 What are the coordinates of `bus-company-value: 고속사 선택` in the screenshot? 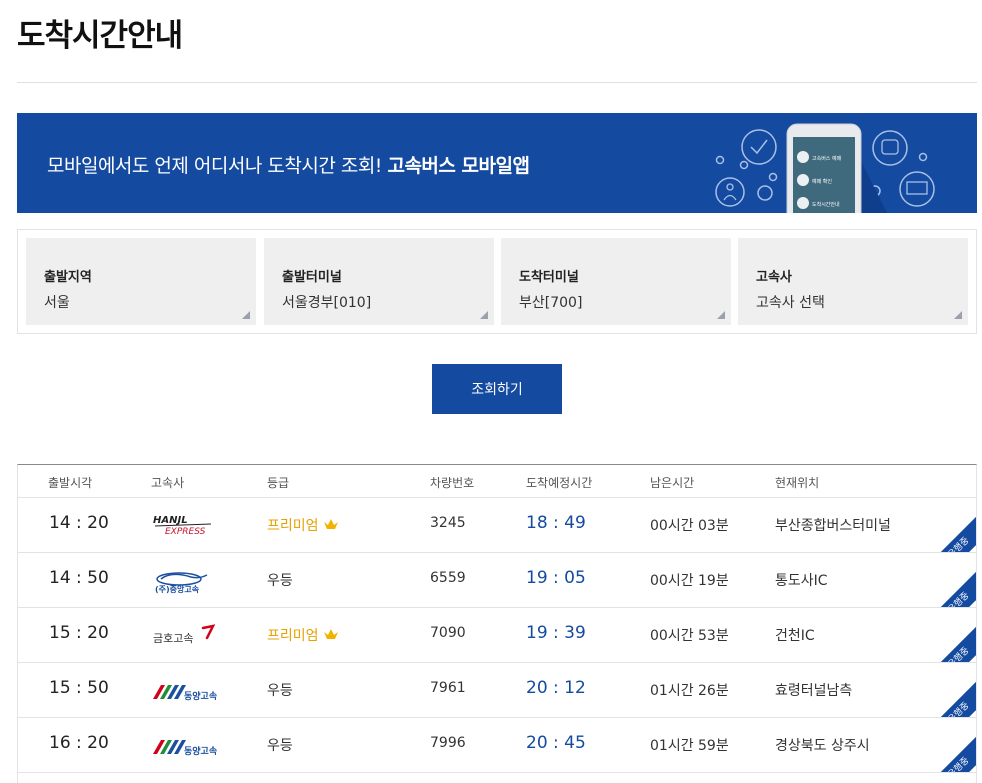 It's located at (790, 303).